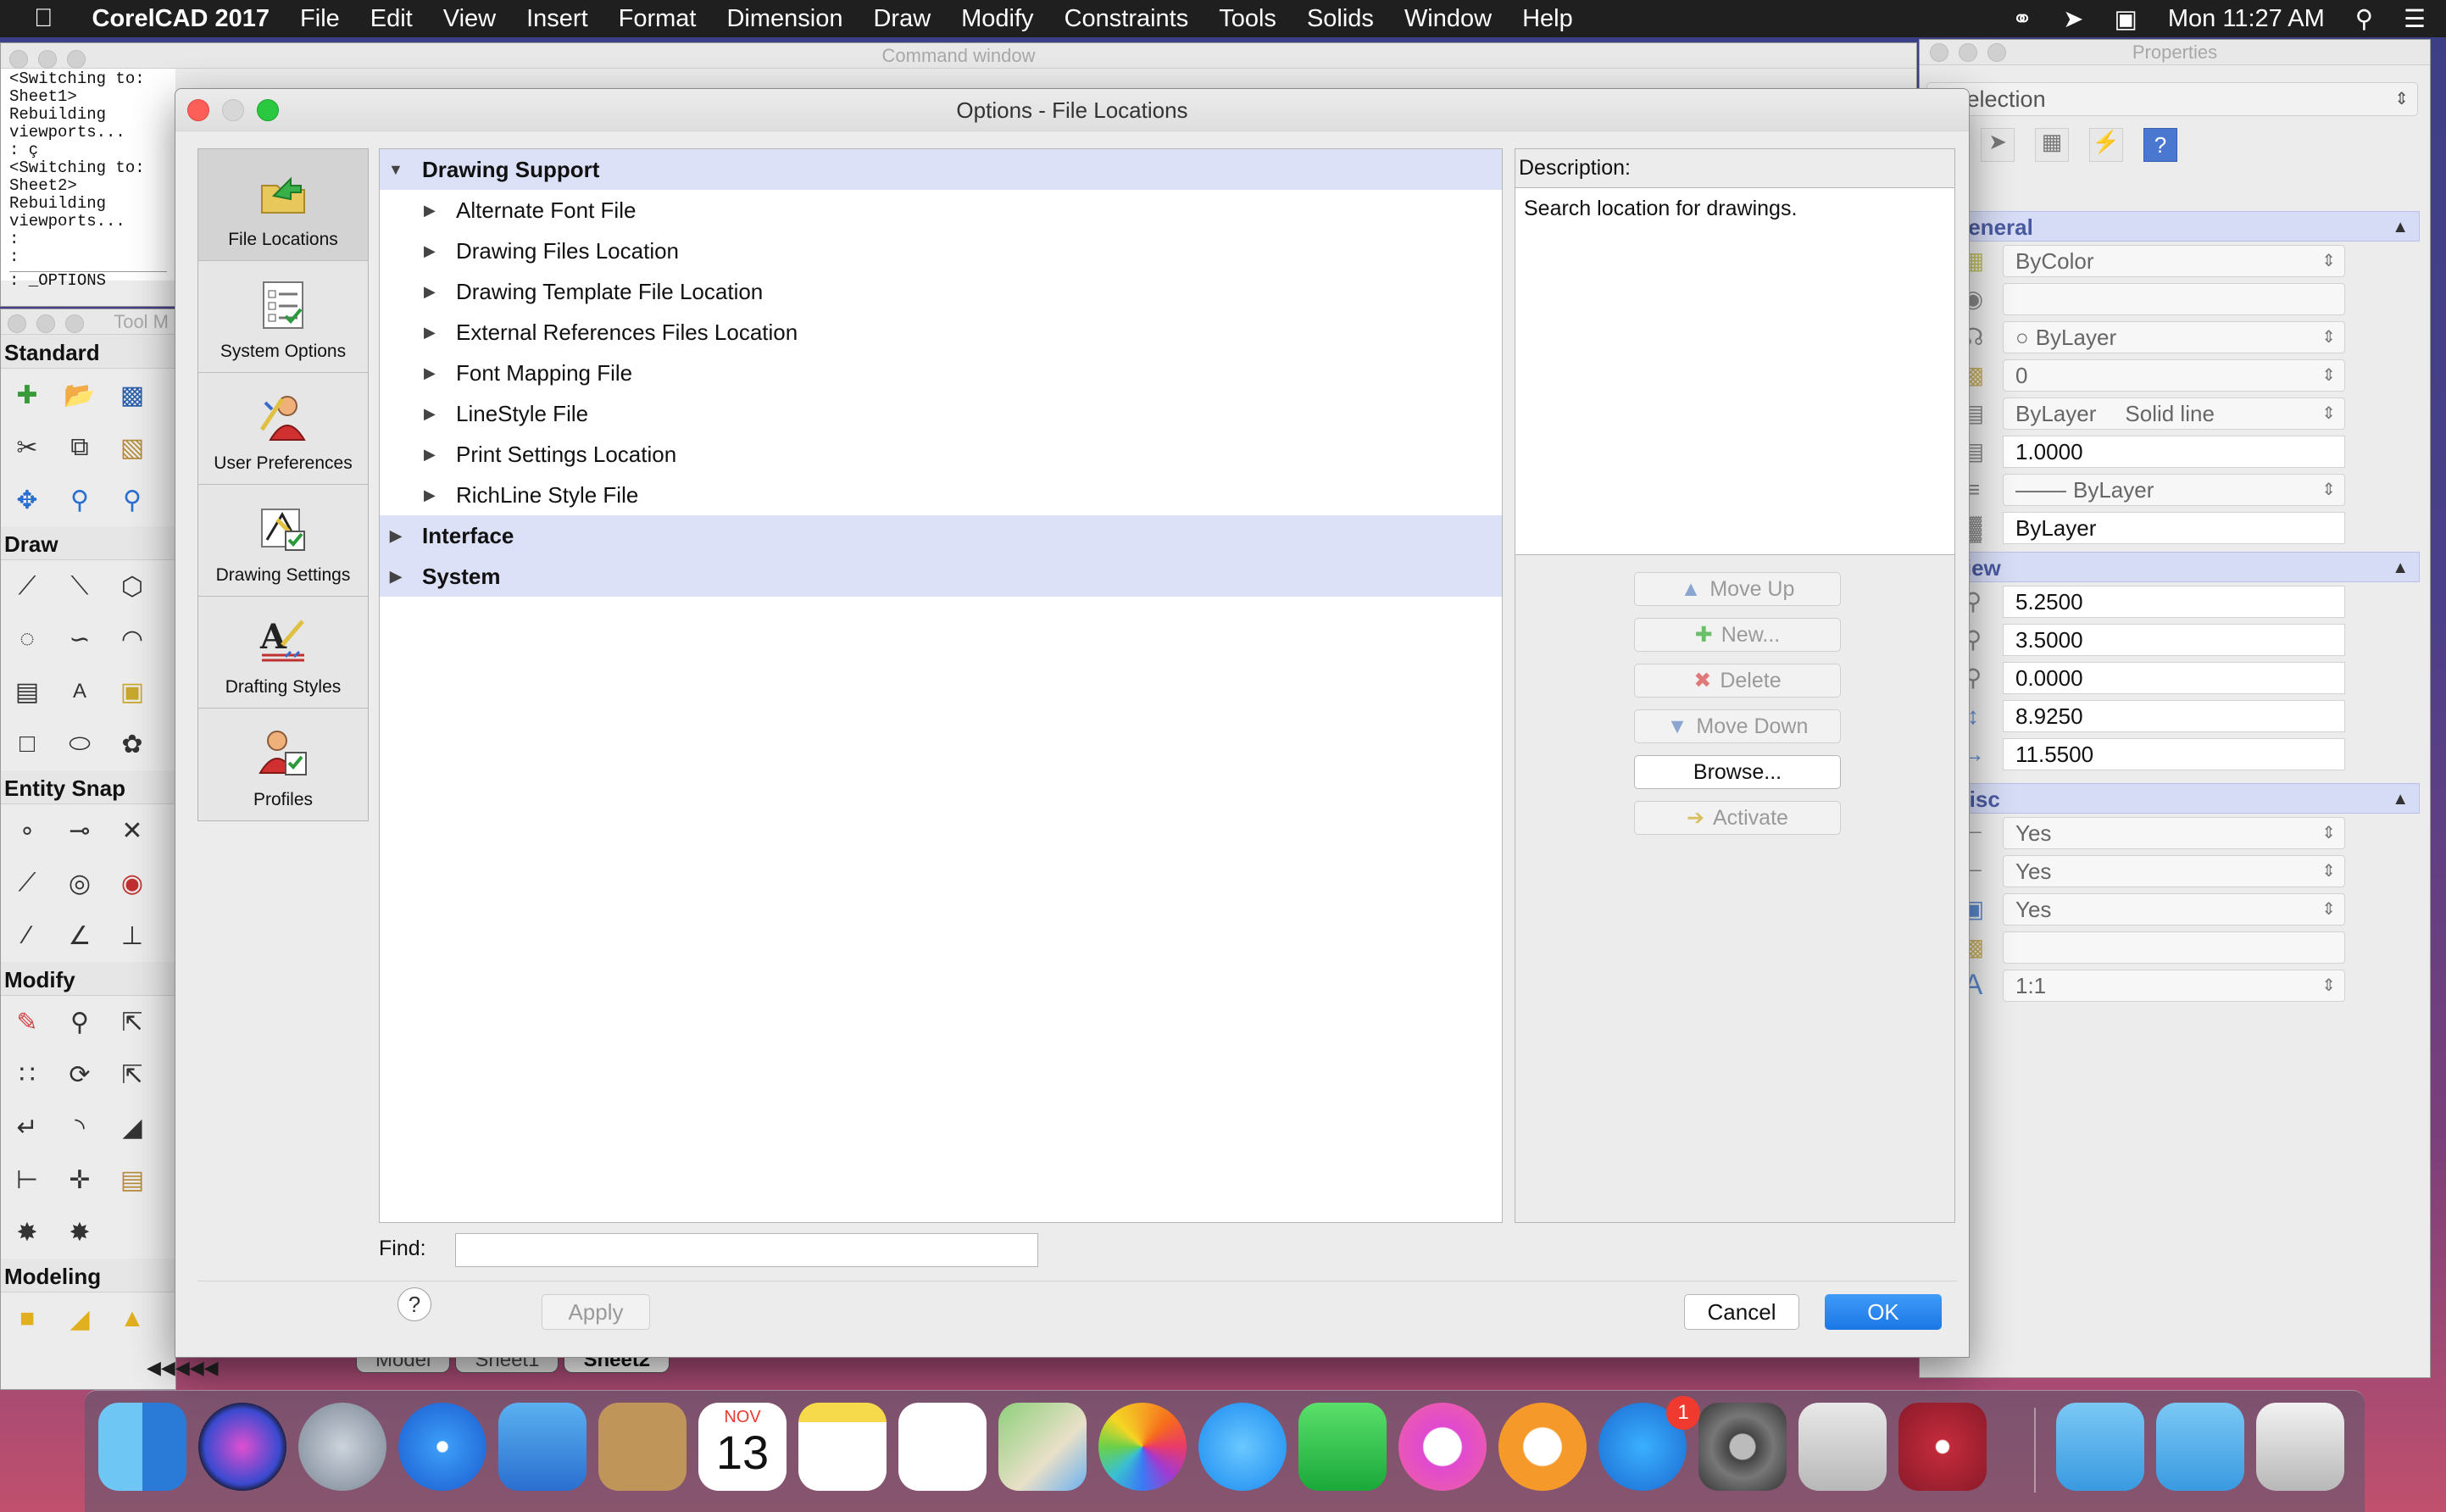 Image resolution: width=2446 pixels, height=1512 pixels. What do you see at coordinates (1242, 1447) in the screenshot?
I see `messages-icon` at bounding box center [1242, 1447].